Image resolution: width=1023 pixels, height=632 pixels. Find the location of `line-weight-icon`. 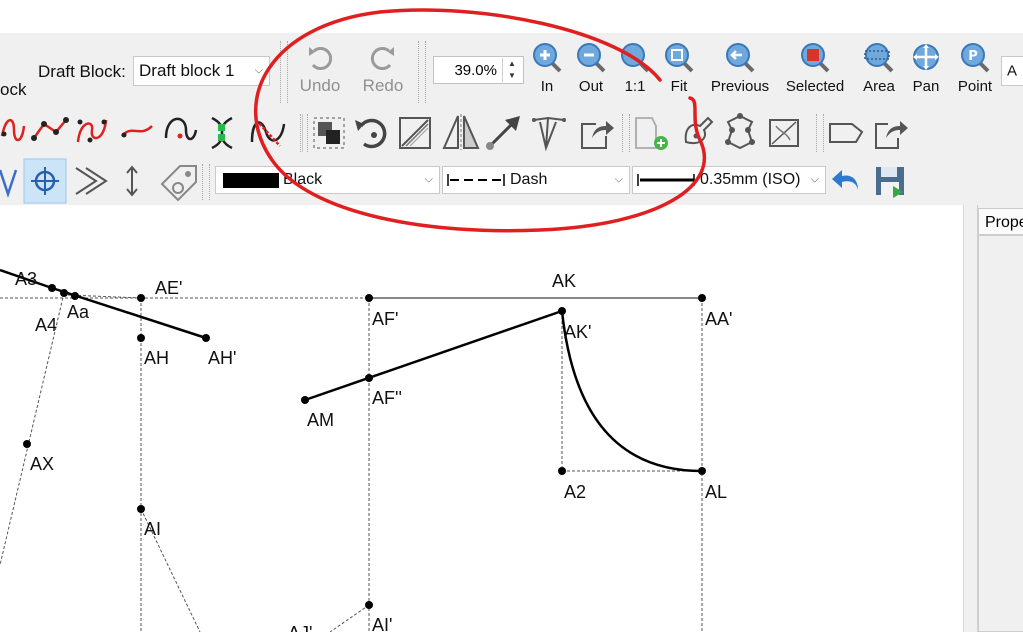

line-weight-icon is located at coordinates (666, 180).